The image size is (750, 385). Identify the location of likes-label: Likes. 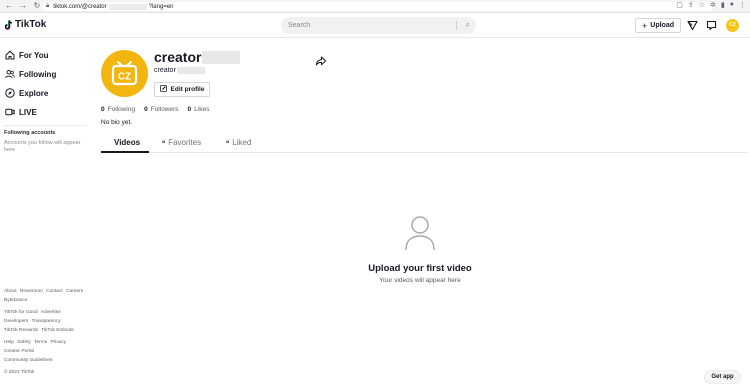
(202, 109).